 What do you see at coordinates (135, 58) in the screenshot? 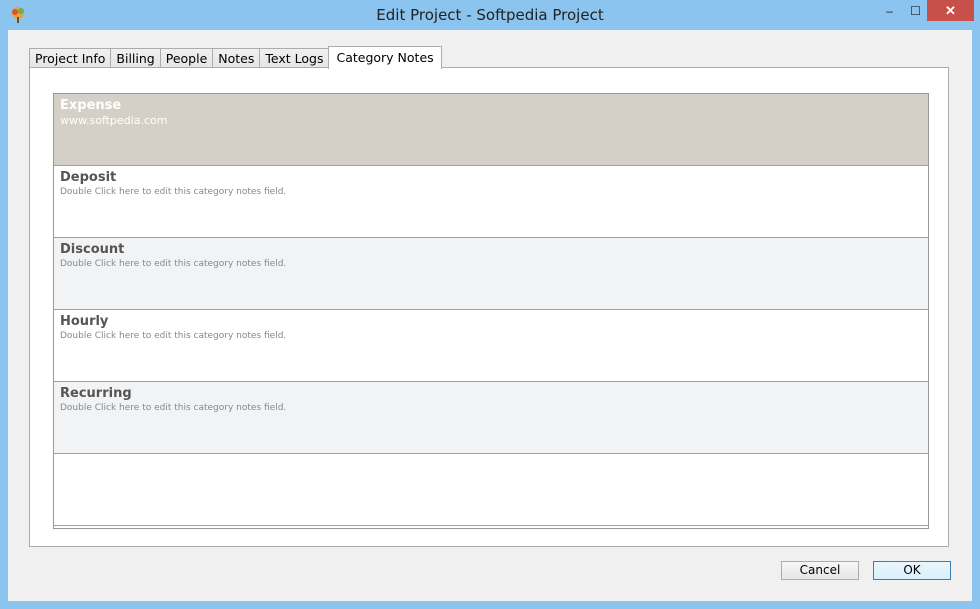
I see `tab-billing: Billing` at bounding box center [135, 58].